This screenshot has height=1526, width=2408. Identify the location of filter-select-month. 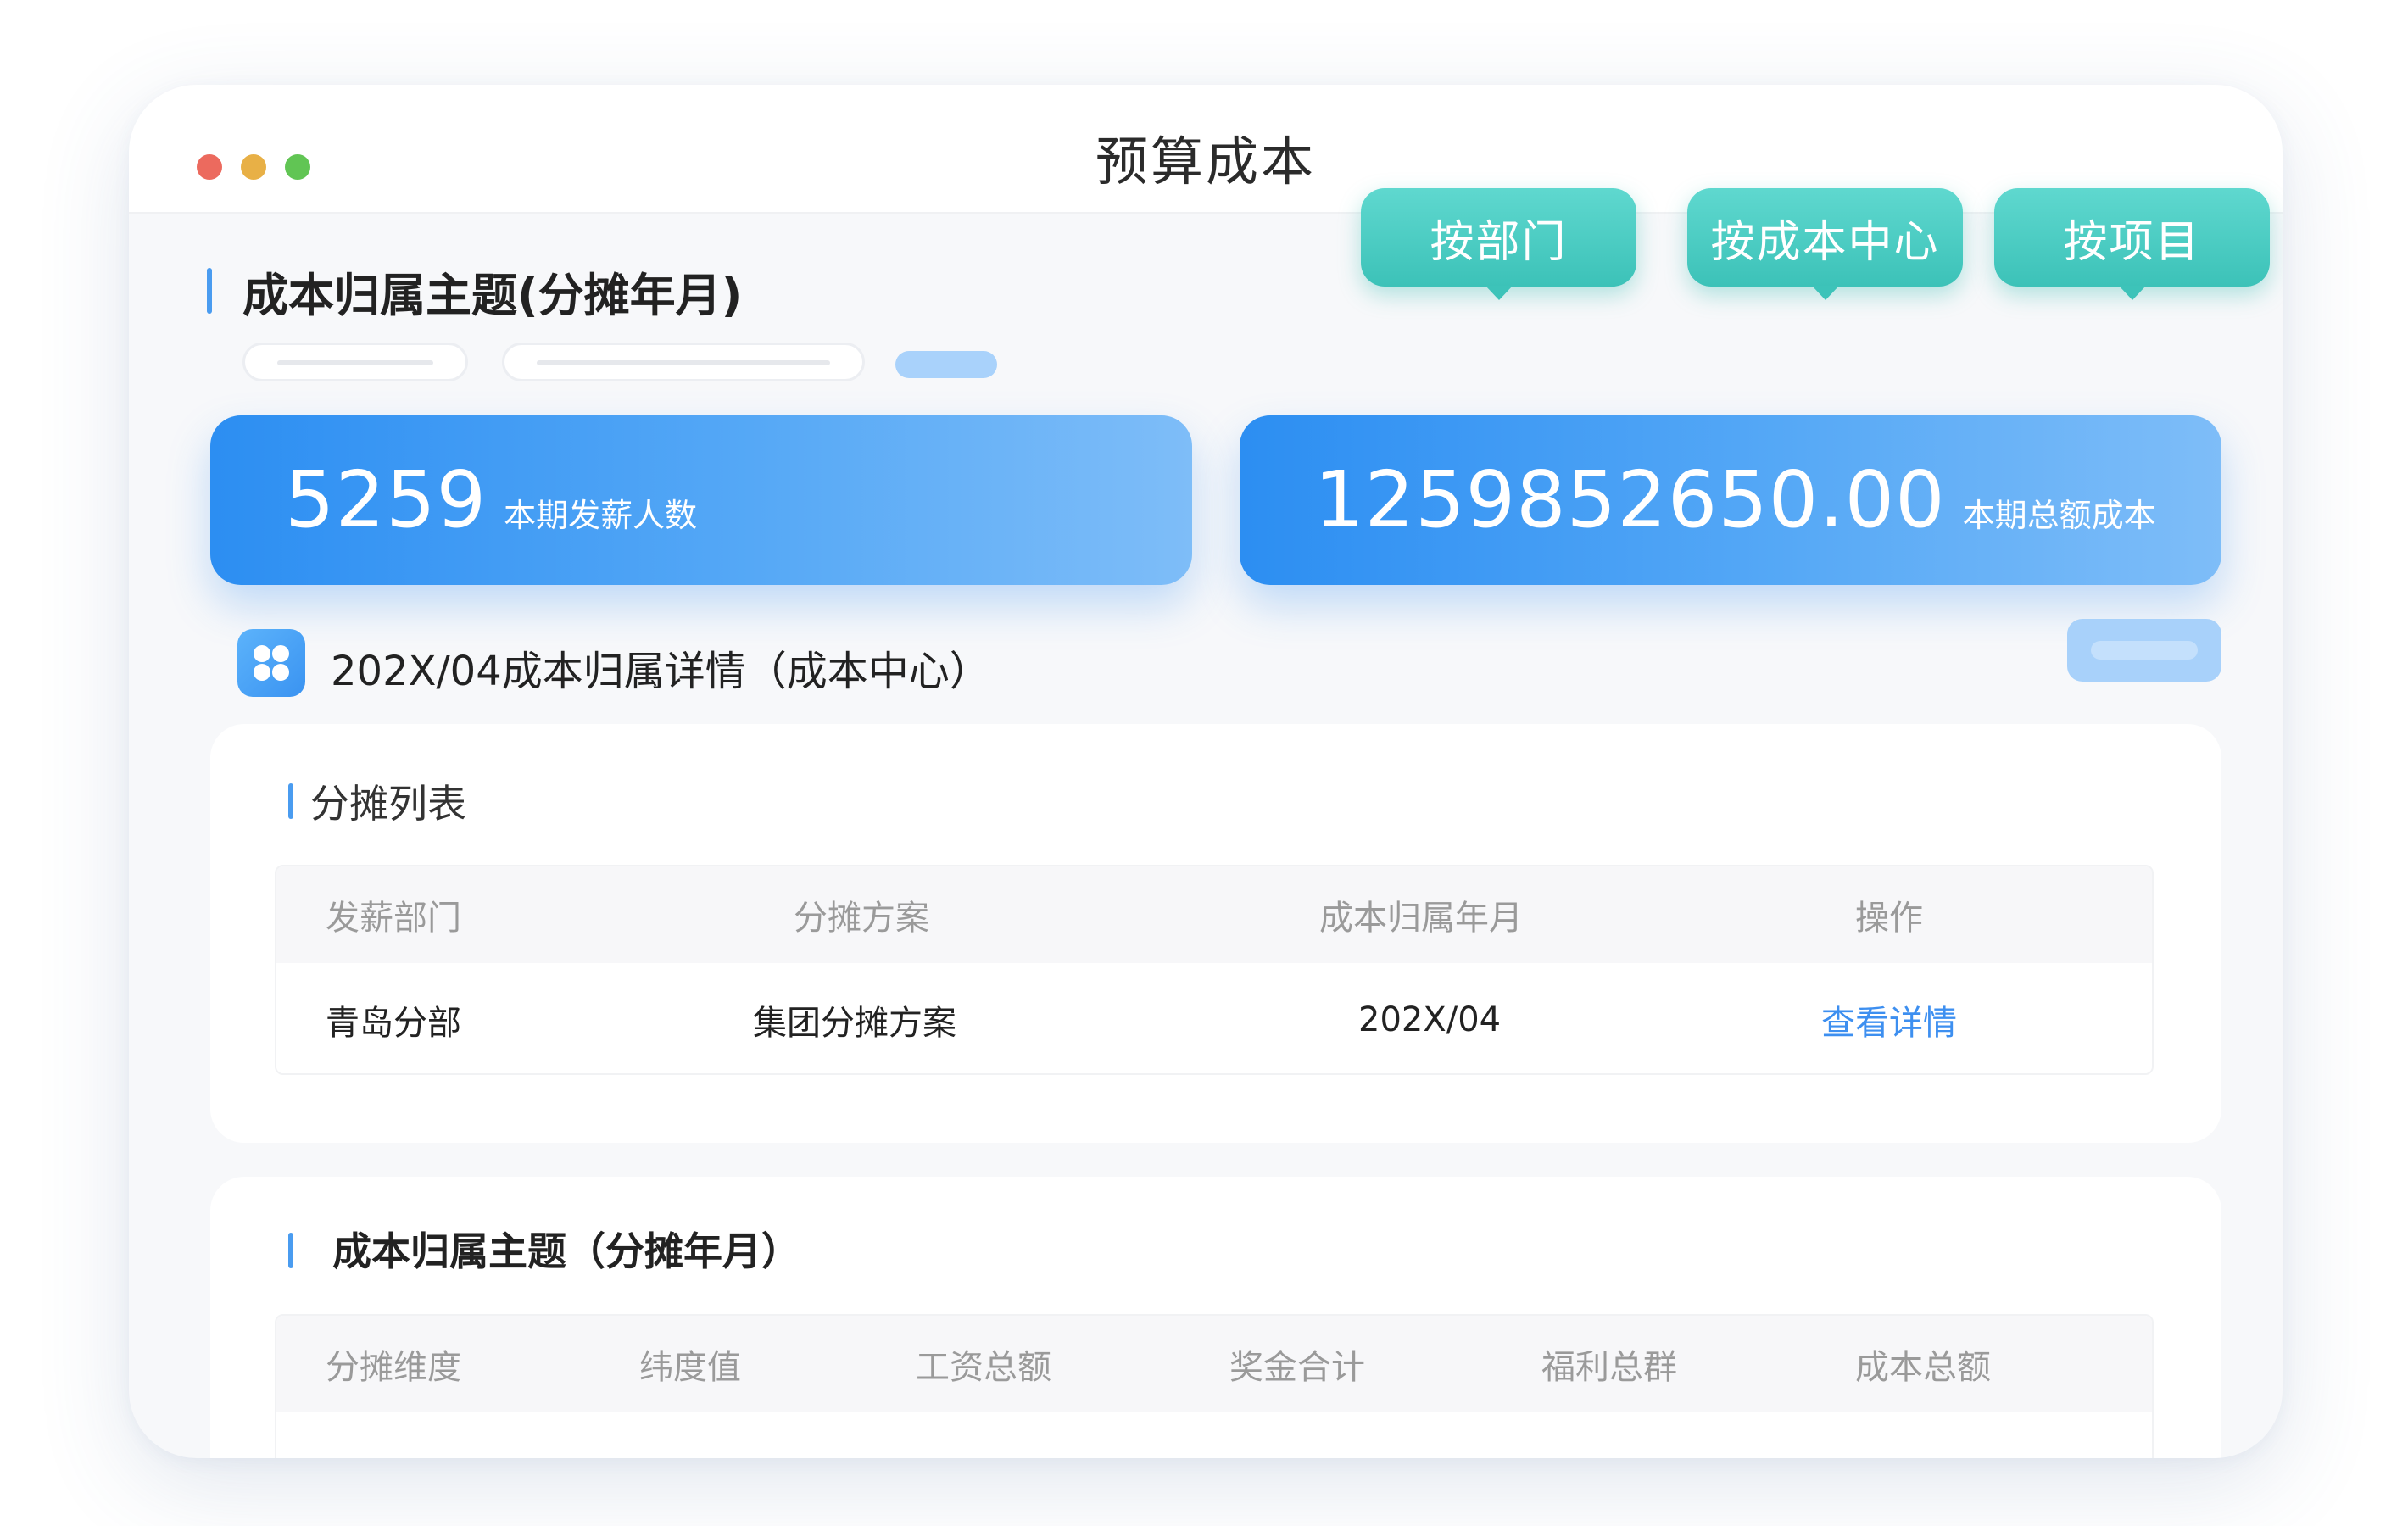
(684, 362).